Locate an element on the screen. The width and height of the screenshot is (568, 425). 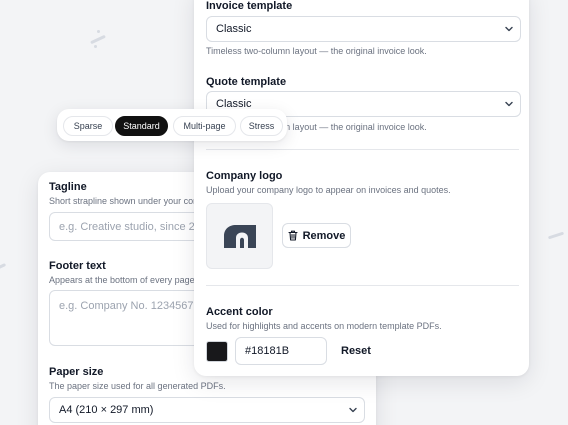
invoice-template-select: Classic is located at coordinates (363, 29).